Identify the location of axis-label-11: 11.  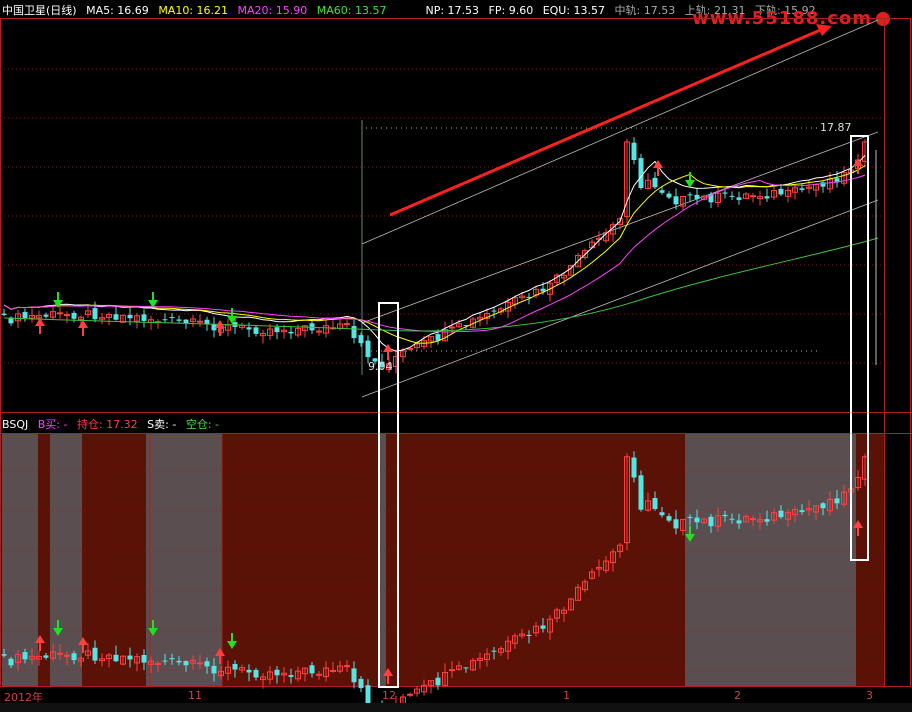
(195, 695).